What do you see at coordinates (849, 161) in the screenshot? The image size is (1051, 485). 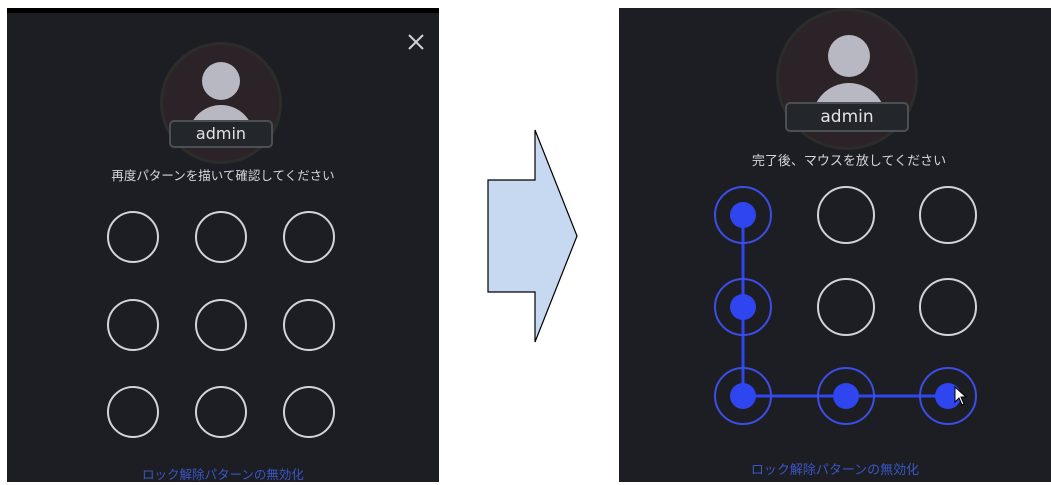 I see `instruction-text: 完了後、マウスを放してください` at bounding box center [849, 161].